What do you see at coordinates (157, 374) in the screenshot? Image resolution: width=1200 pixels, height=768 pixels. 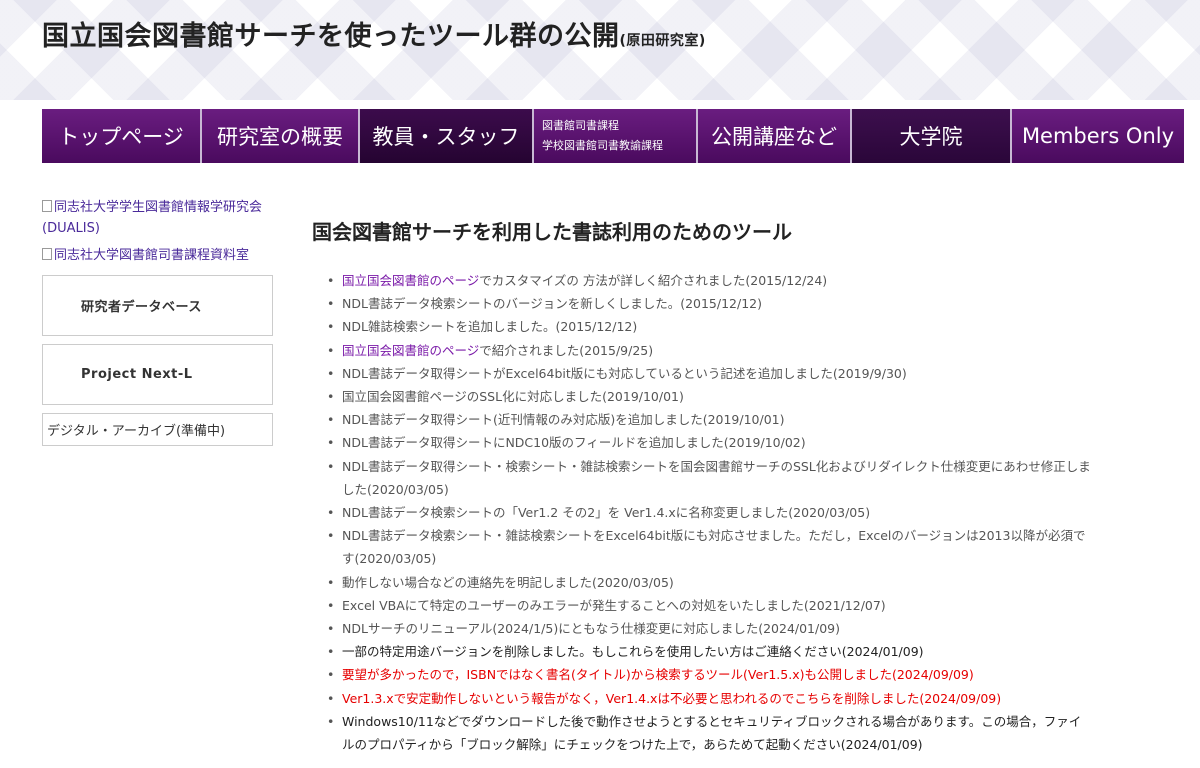 I see `project-next-l-button: Project Next-L` at bounding box center [157, 374].